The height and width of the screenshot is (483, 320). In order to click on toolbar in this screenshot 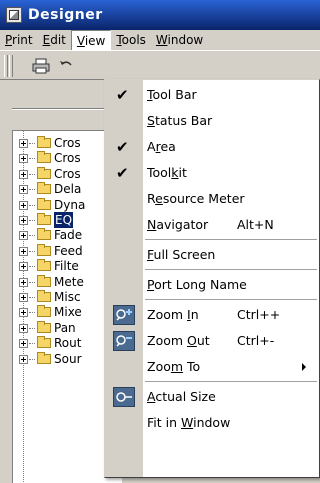, I will do `click(160, 65)`.